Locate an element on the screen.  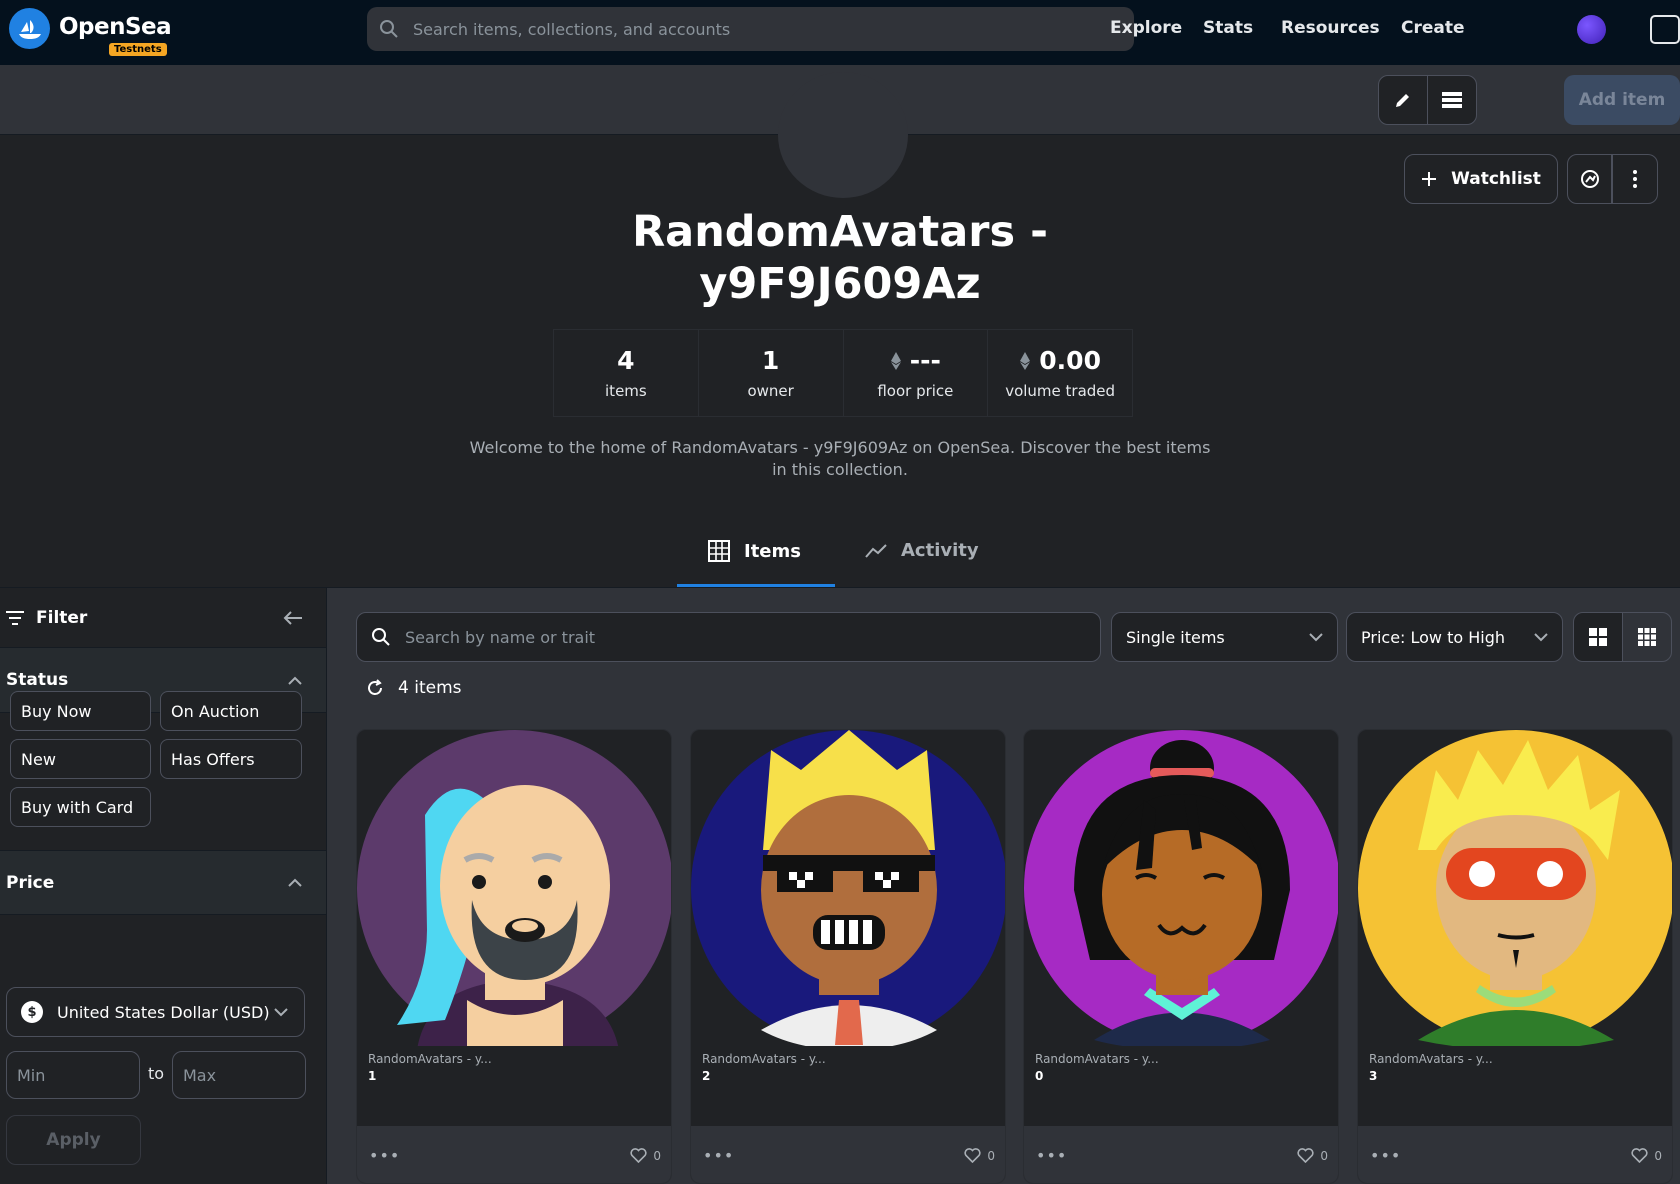
price-max-input: Max is located at coordinates (239, 1075).